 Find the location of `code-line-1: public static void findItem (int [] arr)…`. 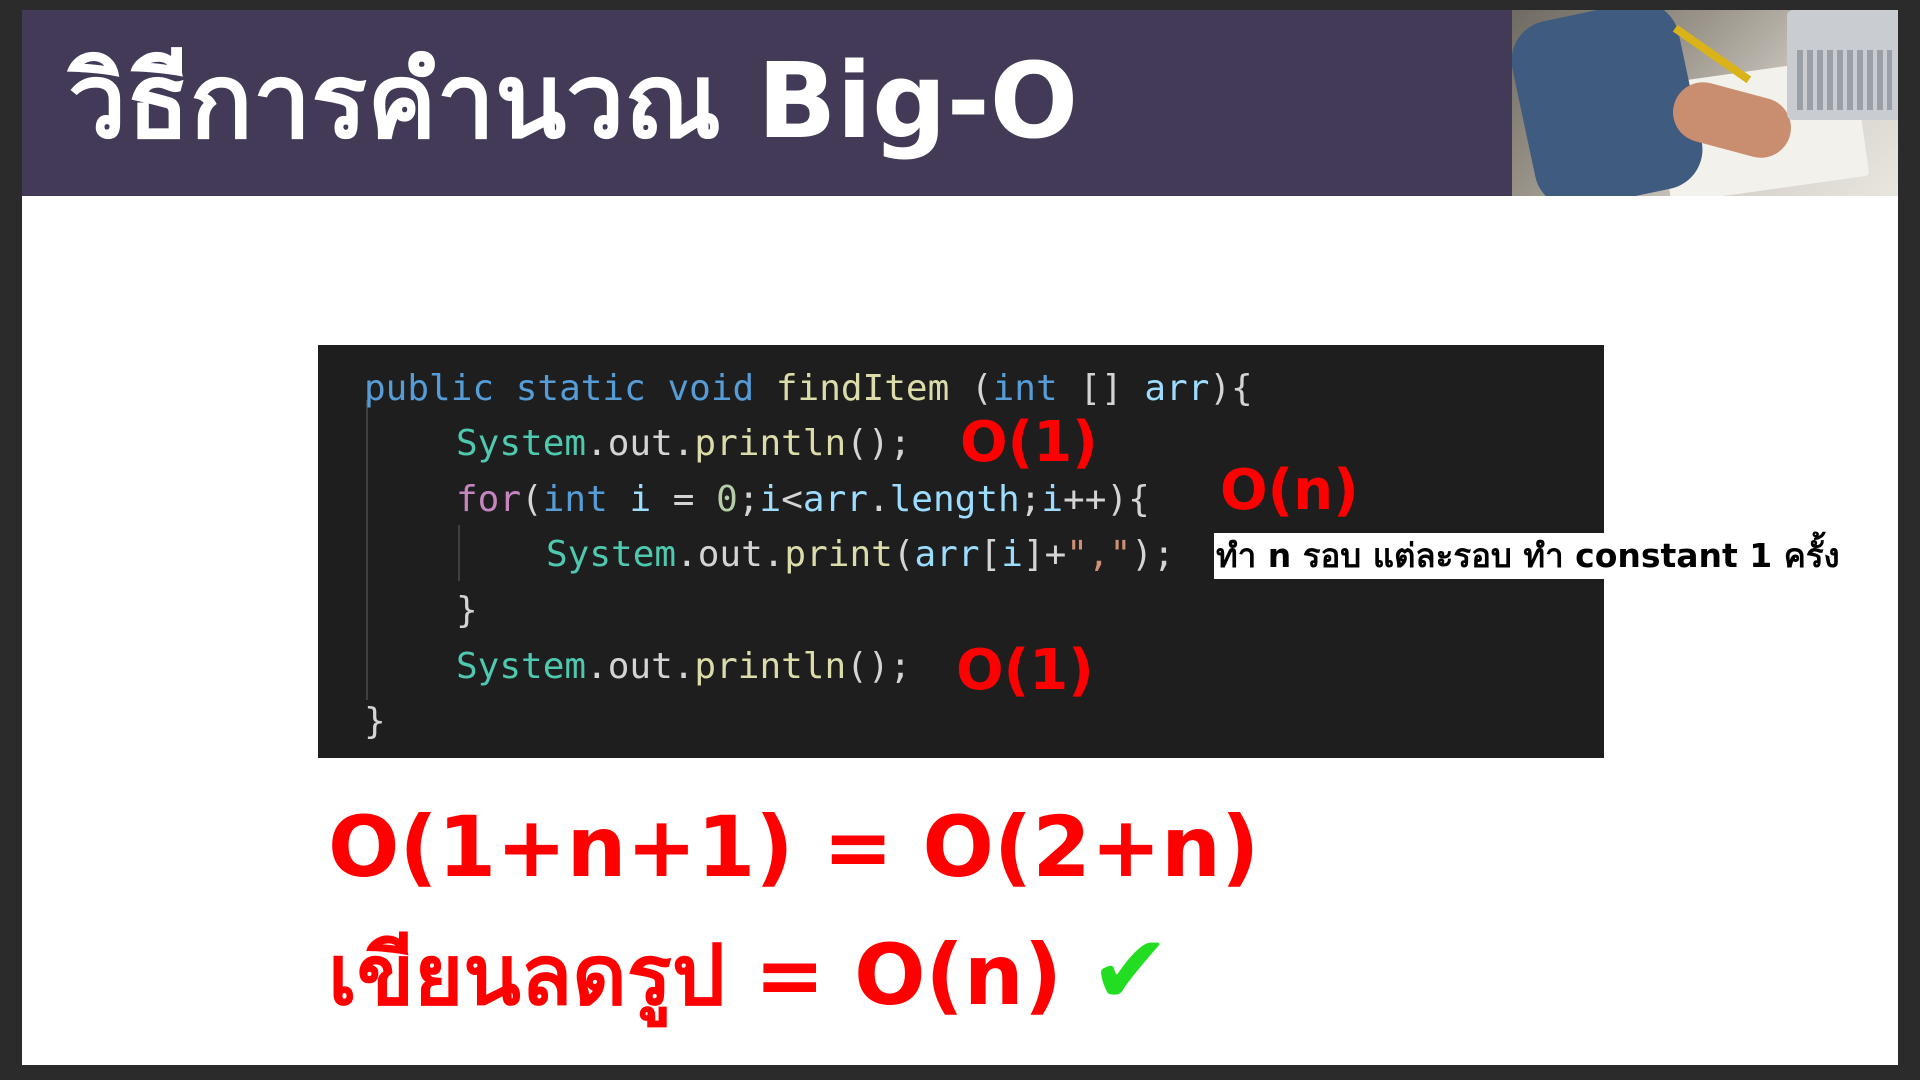

code-line-1: public static void findItem (int [] arr)… is located at coordinates (808, 388).